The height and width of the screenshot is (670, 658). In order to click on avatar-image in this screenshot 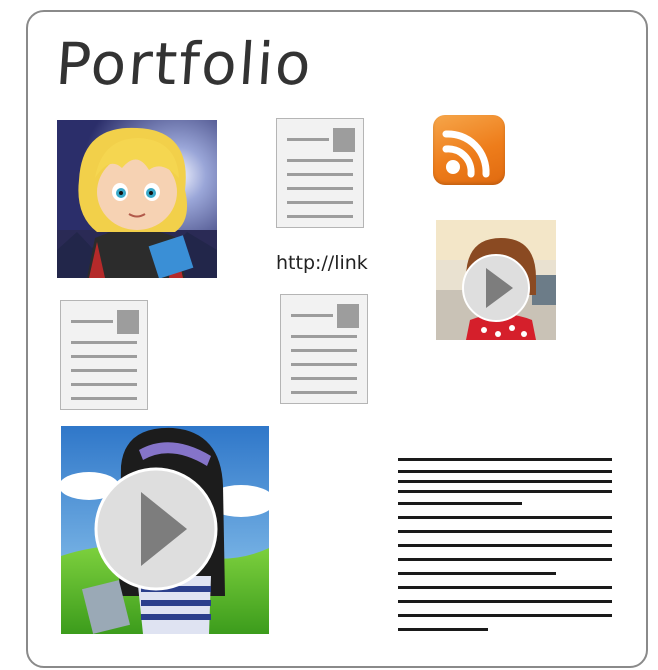, I will do `click(137, 199)`.